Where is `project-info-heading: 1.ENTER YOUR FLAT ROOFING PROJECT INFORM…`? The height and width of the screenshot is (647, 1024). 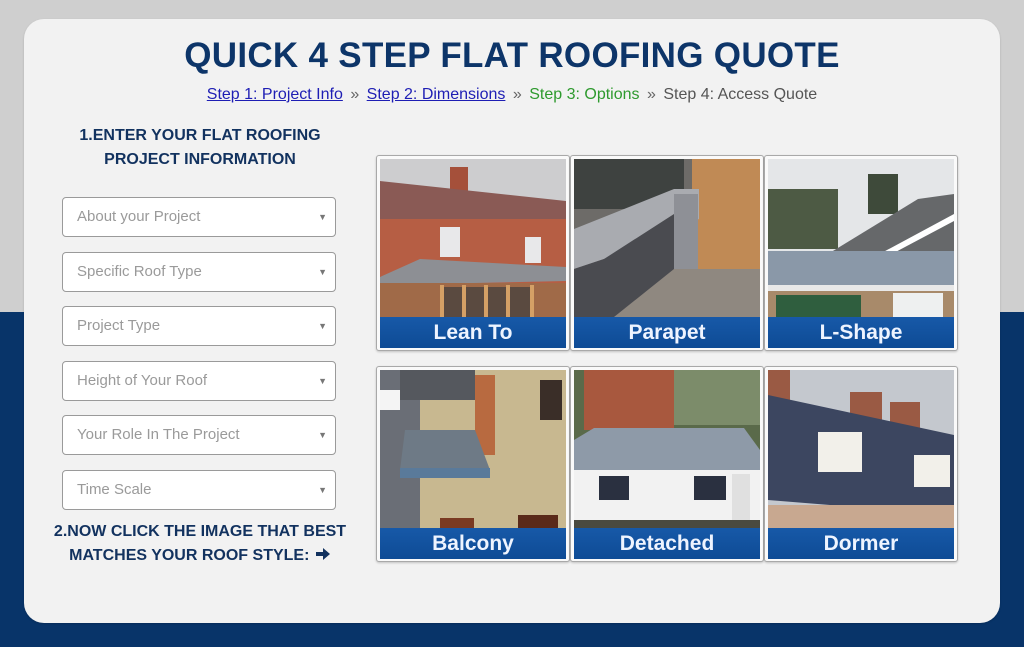 project-info-heading: 1.ENTER YOUR FLAT ROOFING PROJECT INFORM… is located at coordinates (200, 147).